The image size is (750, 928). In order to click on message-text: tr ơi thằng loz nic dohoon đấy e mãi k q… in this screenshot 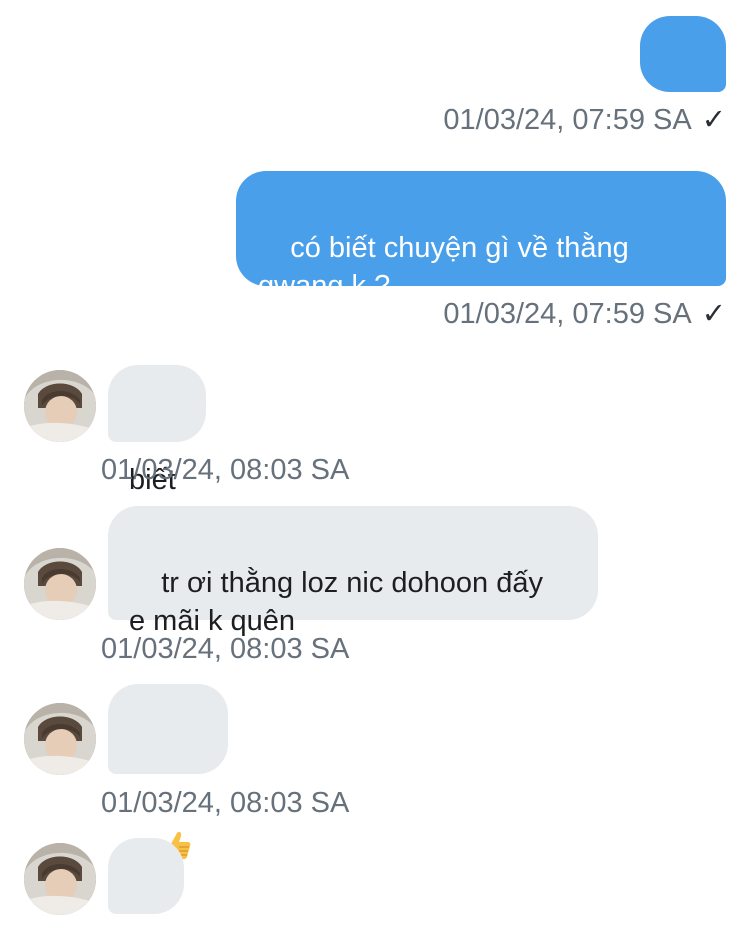, I will do `click(336, 602)`.